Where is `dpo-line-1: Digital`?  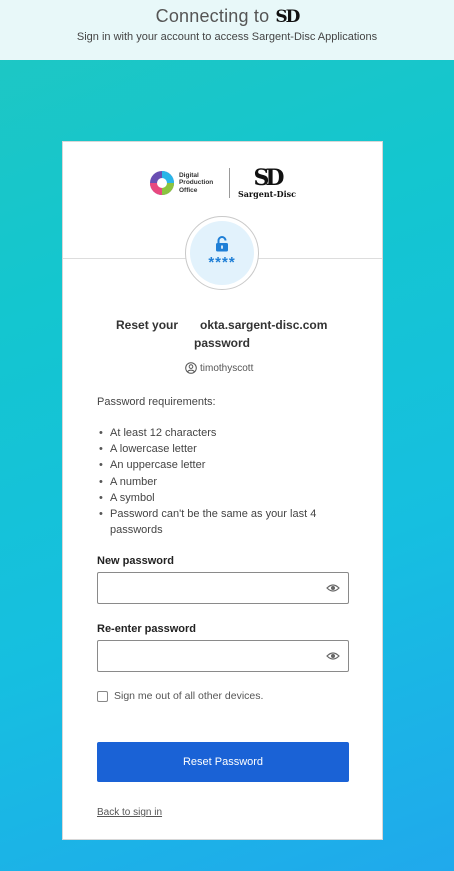 dpo-line-1: Digital is located at coordinates (188, 175).